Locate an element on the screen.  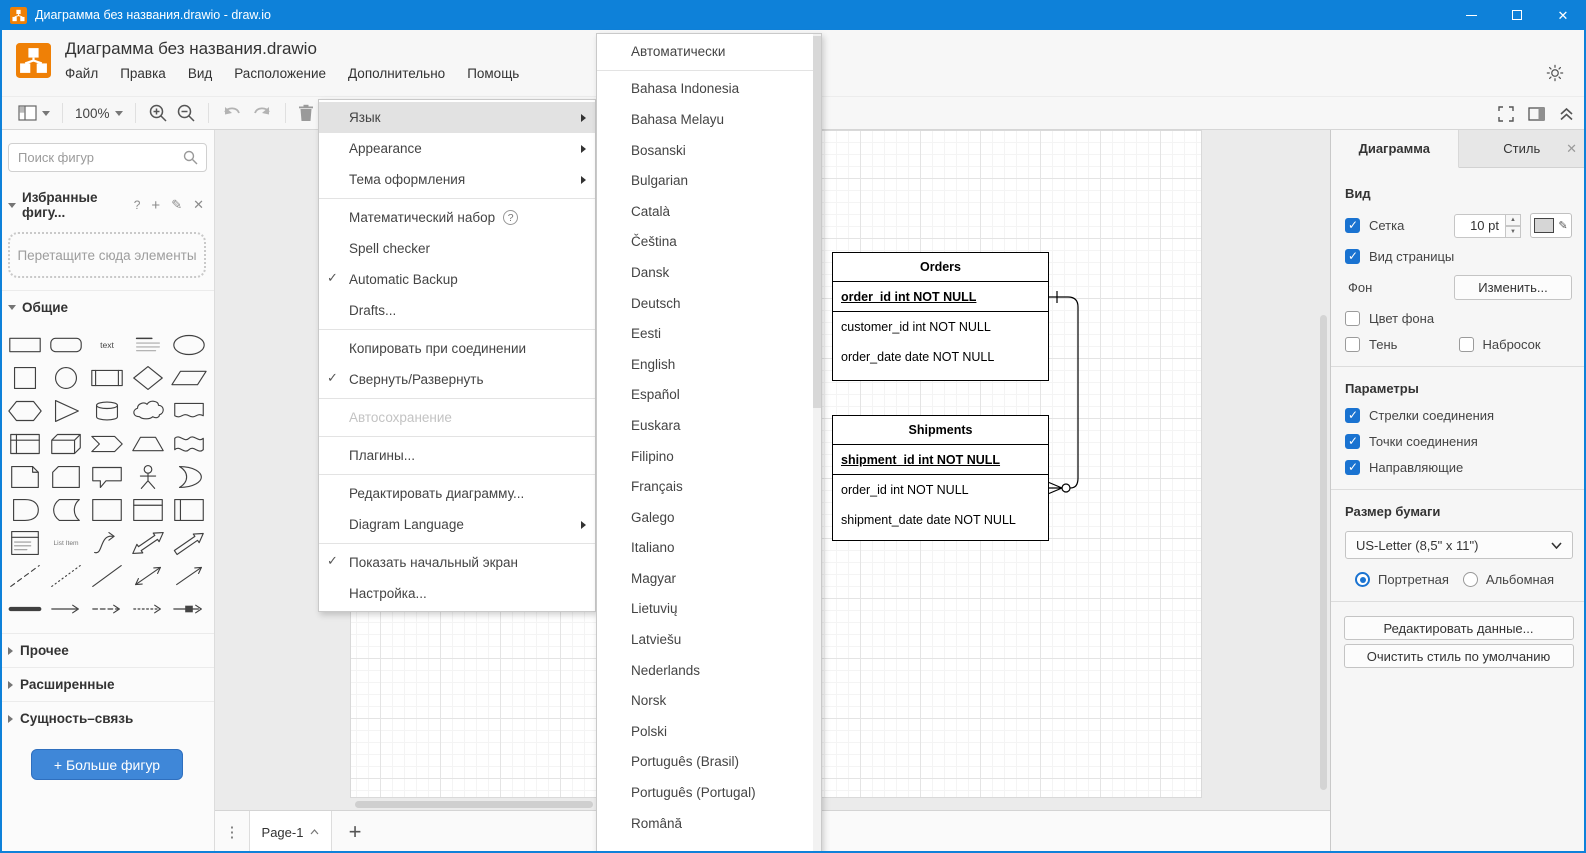
grid-checkbox is located at coordinates (1352, 225).